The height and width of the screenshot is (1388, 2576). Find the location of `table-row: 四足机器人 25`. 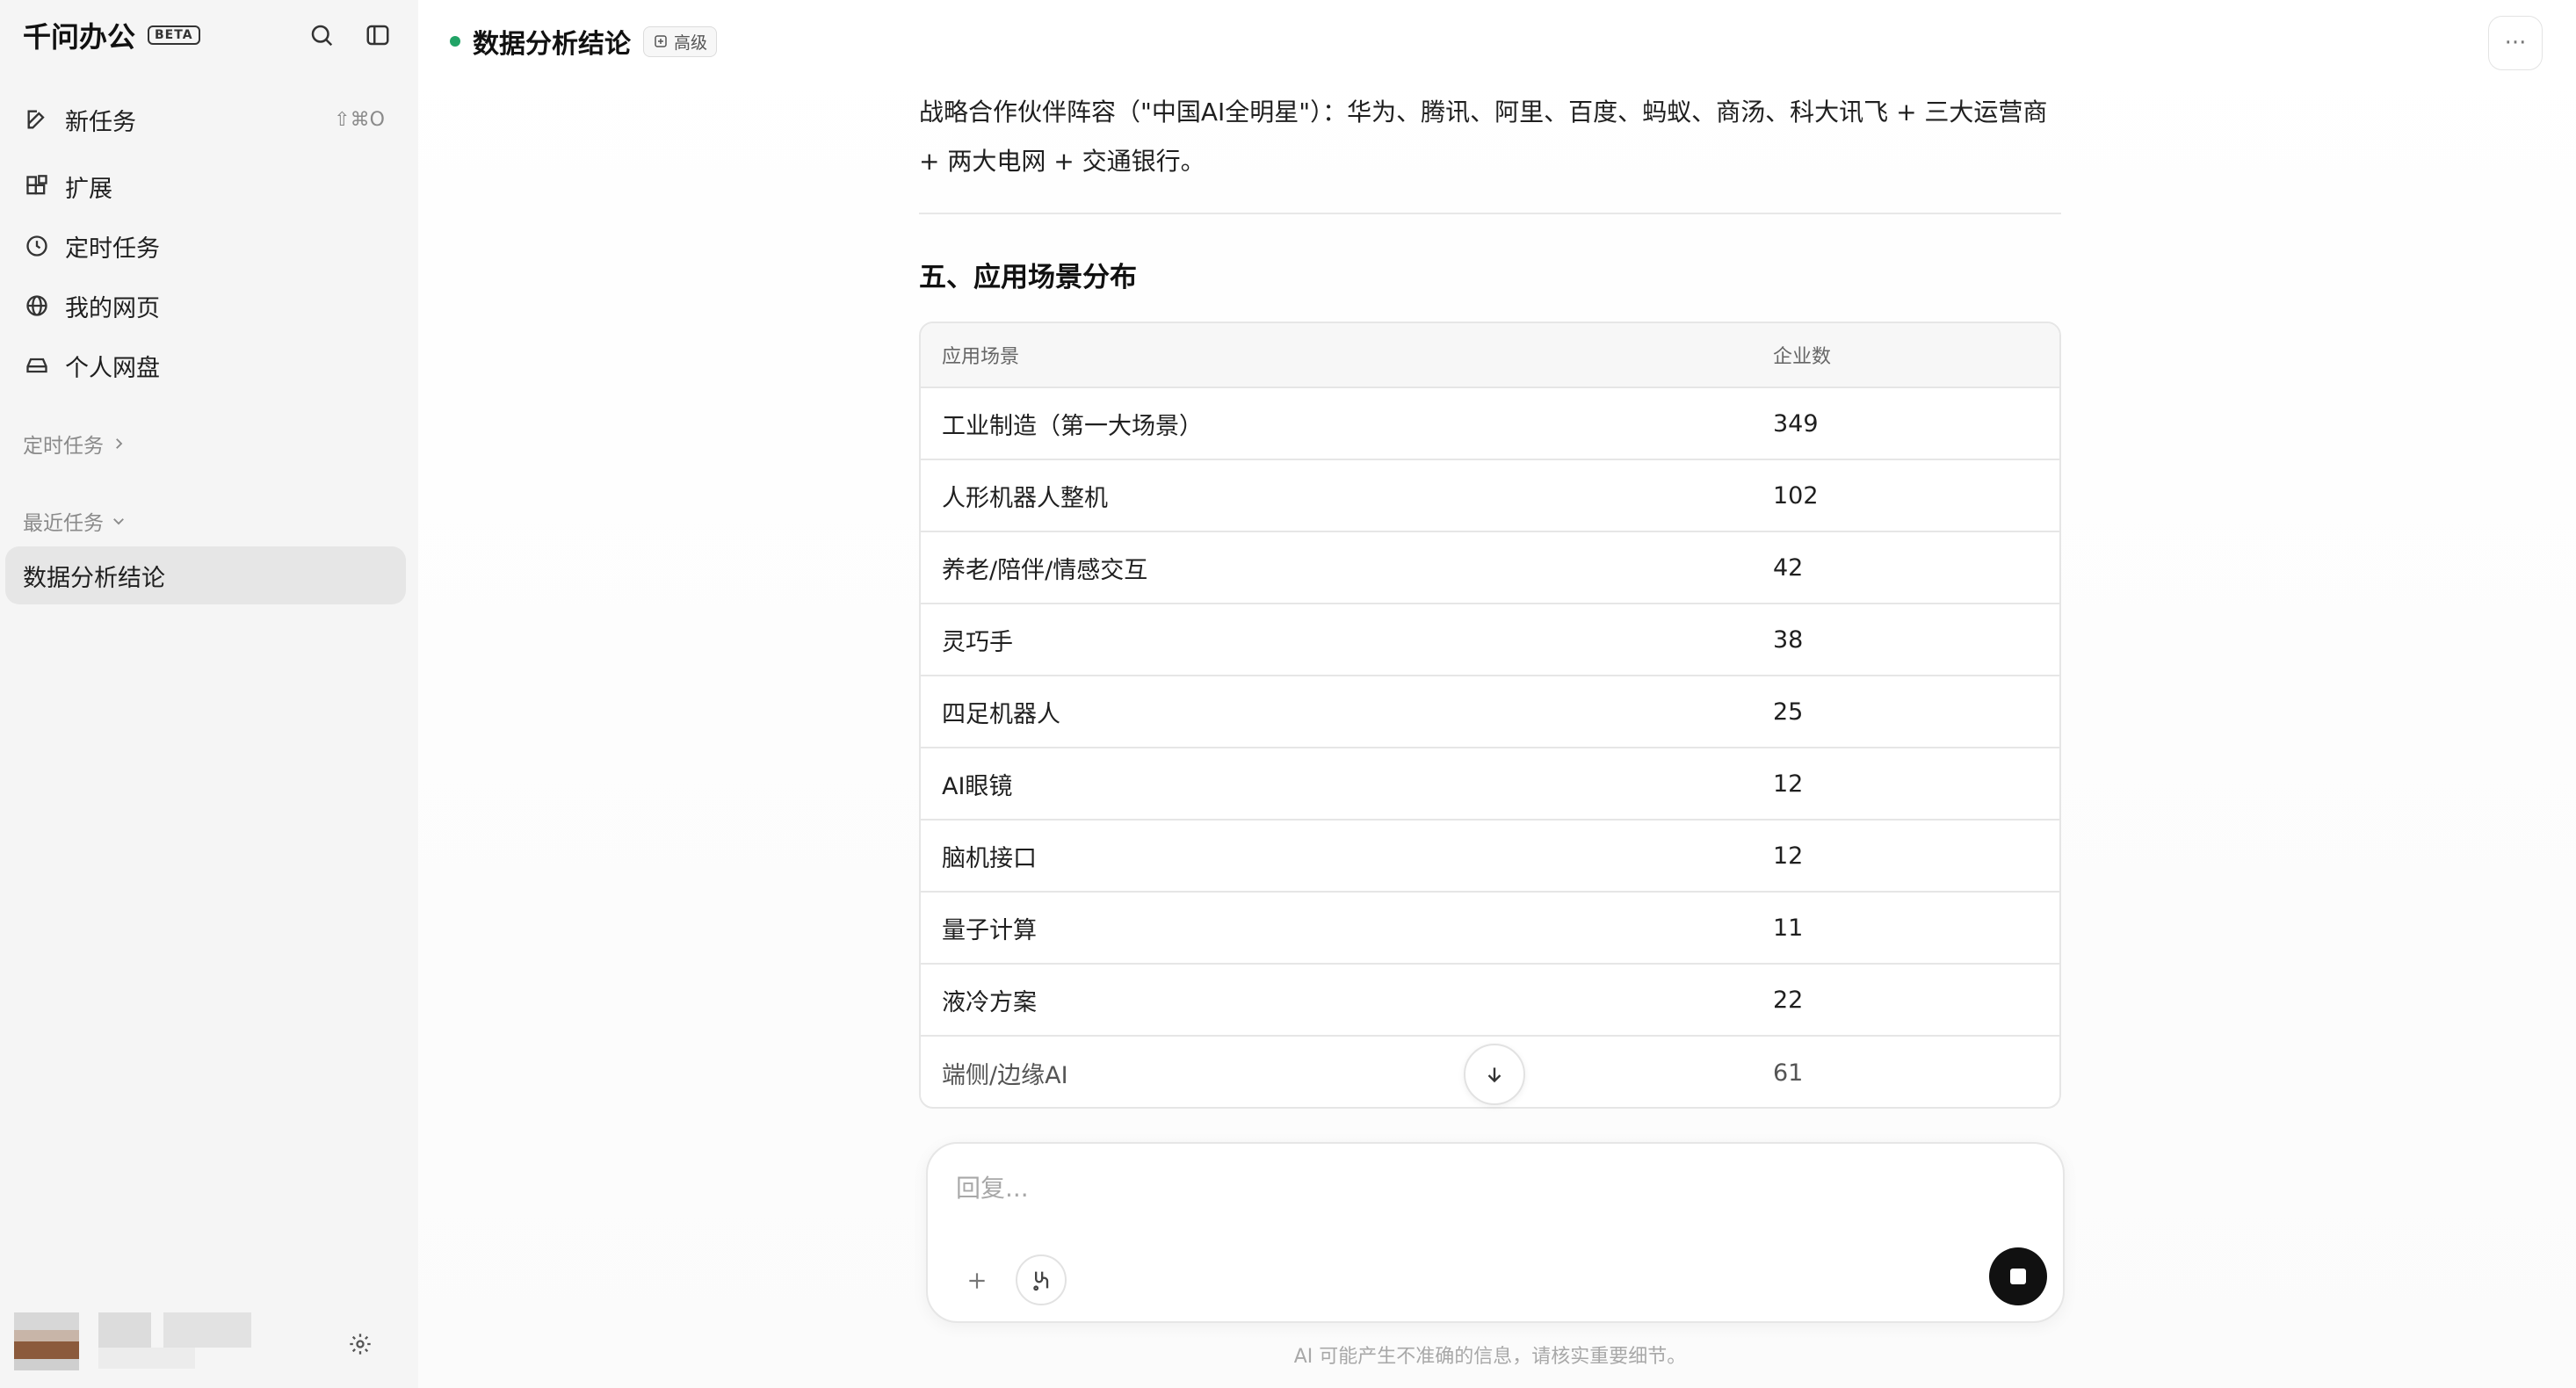

table-row: 四足机器人 25 is located at coordinates (1490, 712).